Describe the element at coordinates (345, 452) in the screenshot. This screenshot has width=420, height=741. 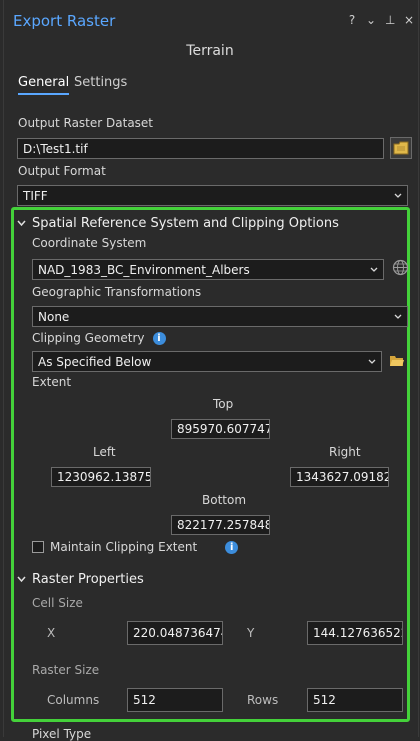
I see `extent-right-label: Right` at that location.